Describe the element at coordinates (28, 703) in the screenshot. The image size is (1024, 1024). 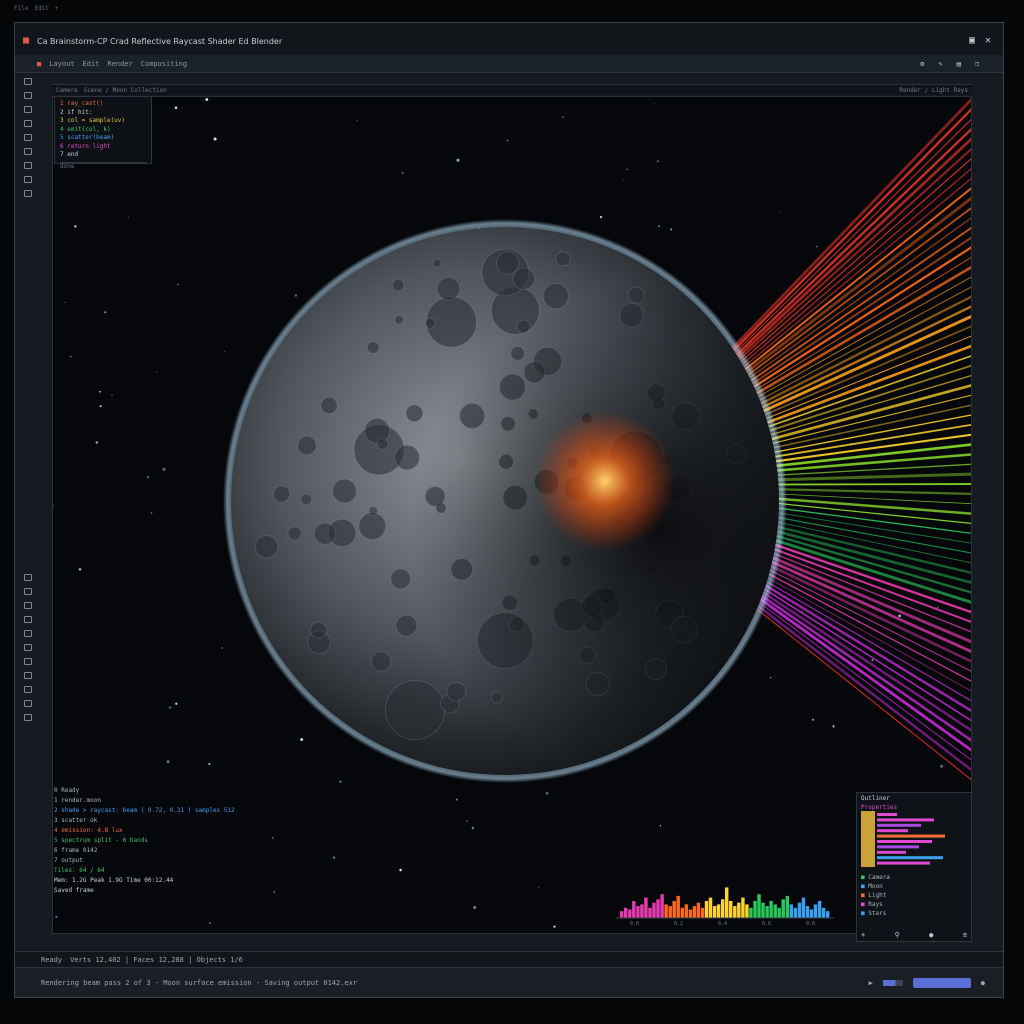
I see `spin-icon` at that location.